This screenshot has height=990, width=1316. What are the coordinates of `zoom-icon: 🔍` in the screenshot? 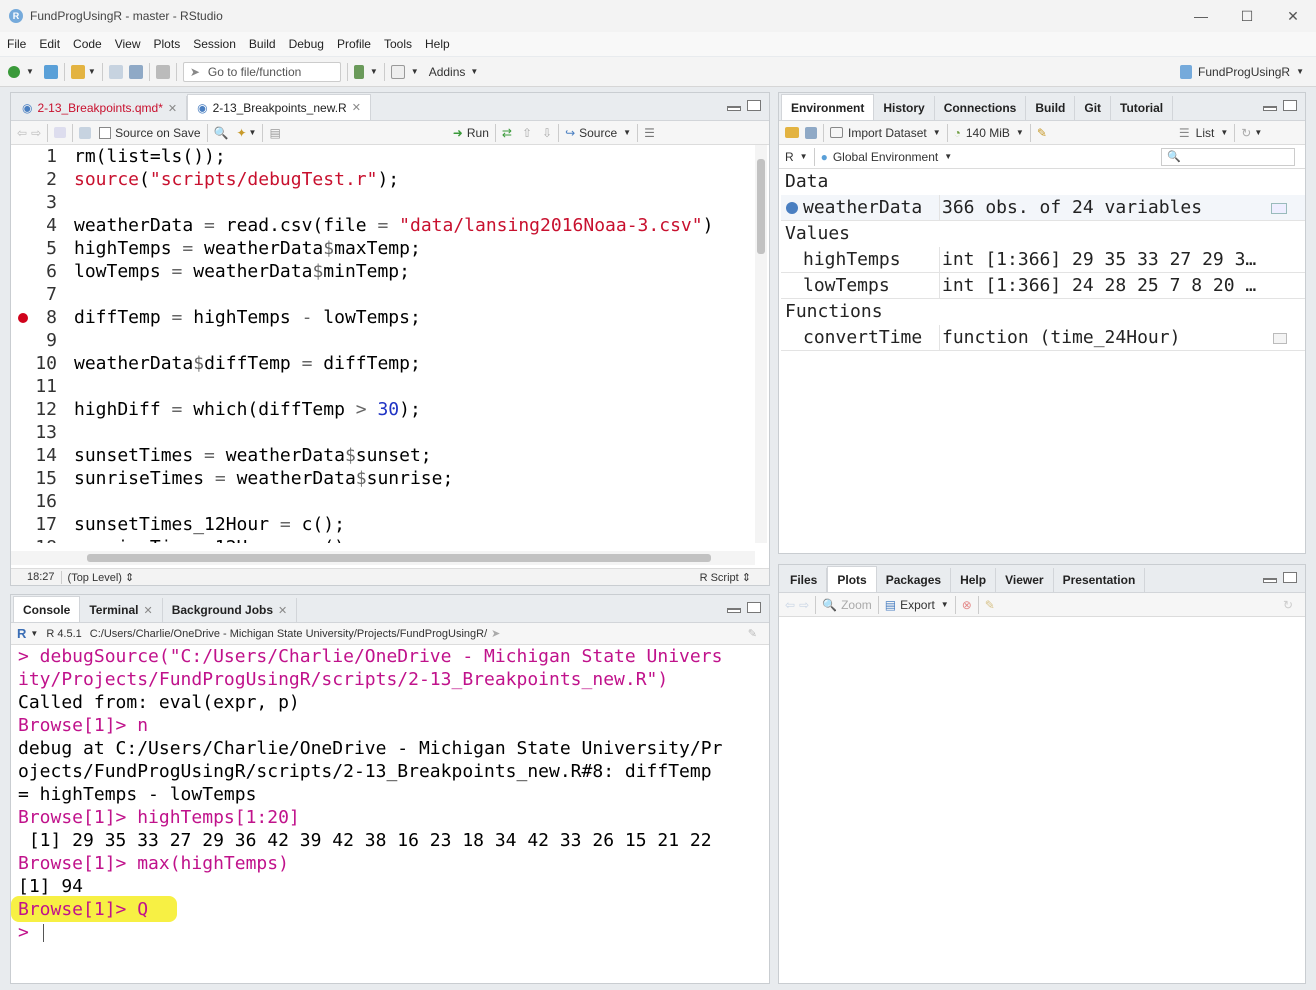 It's located at (829, 605).